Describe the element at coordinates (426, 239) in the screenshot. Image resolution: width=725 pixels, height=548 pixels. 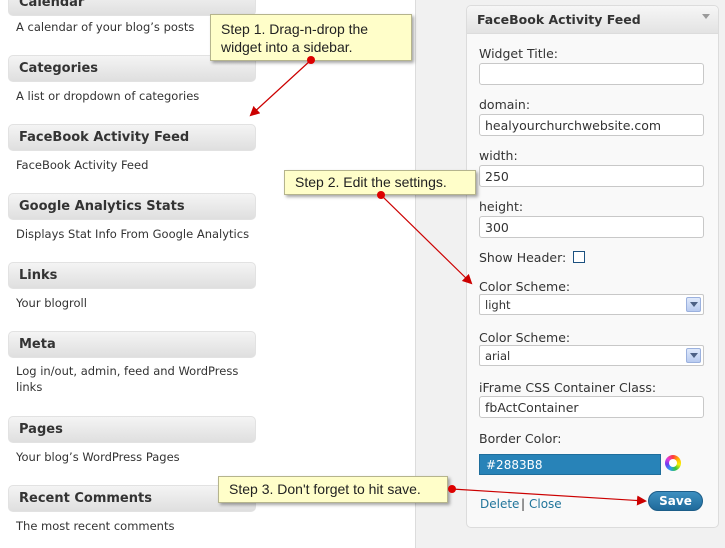
I see `arrow-step2` at that location.